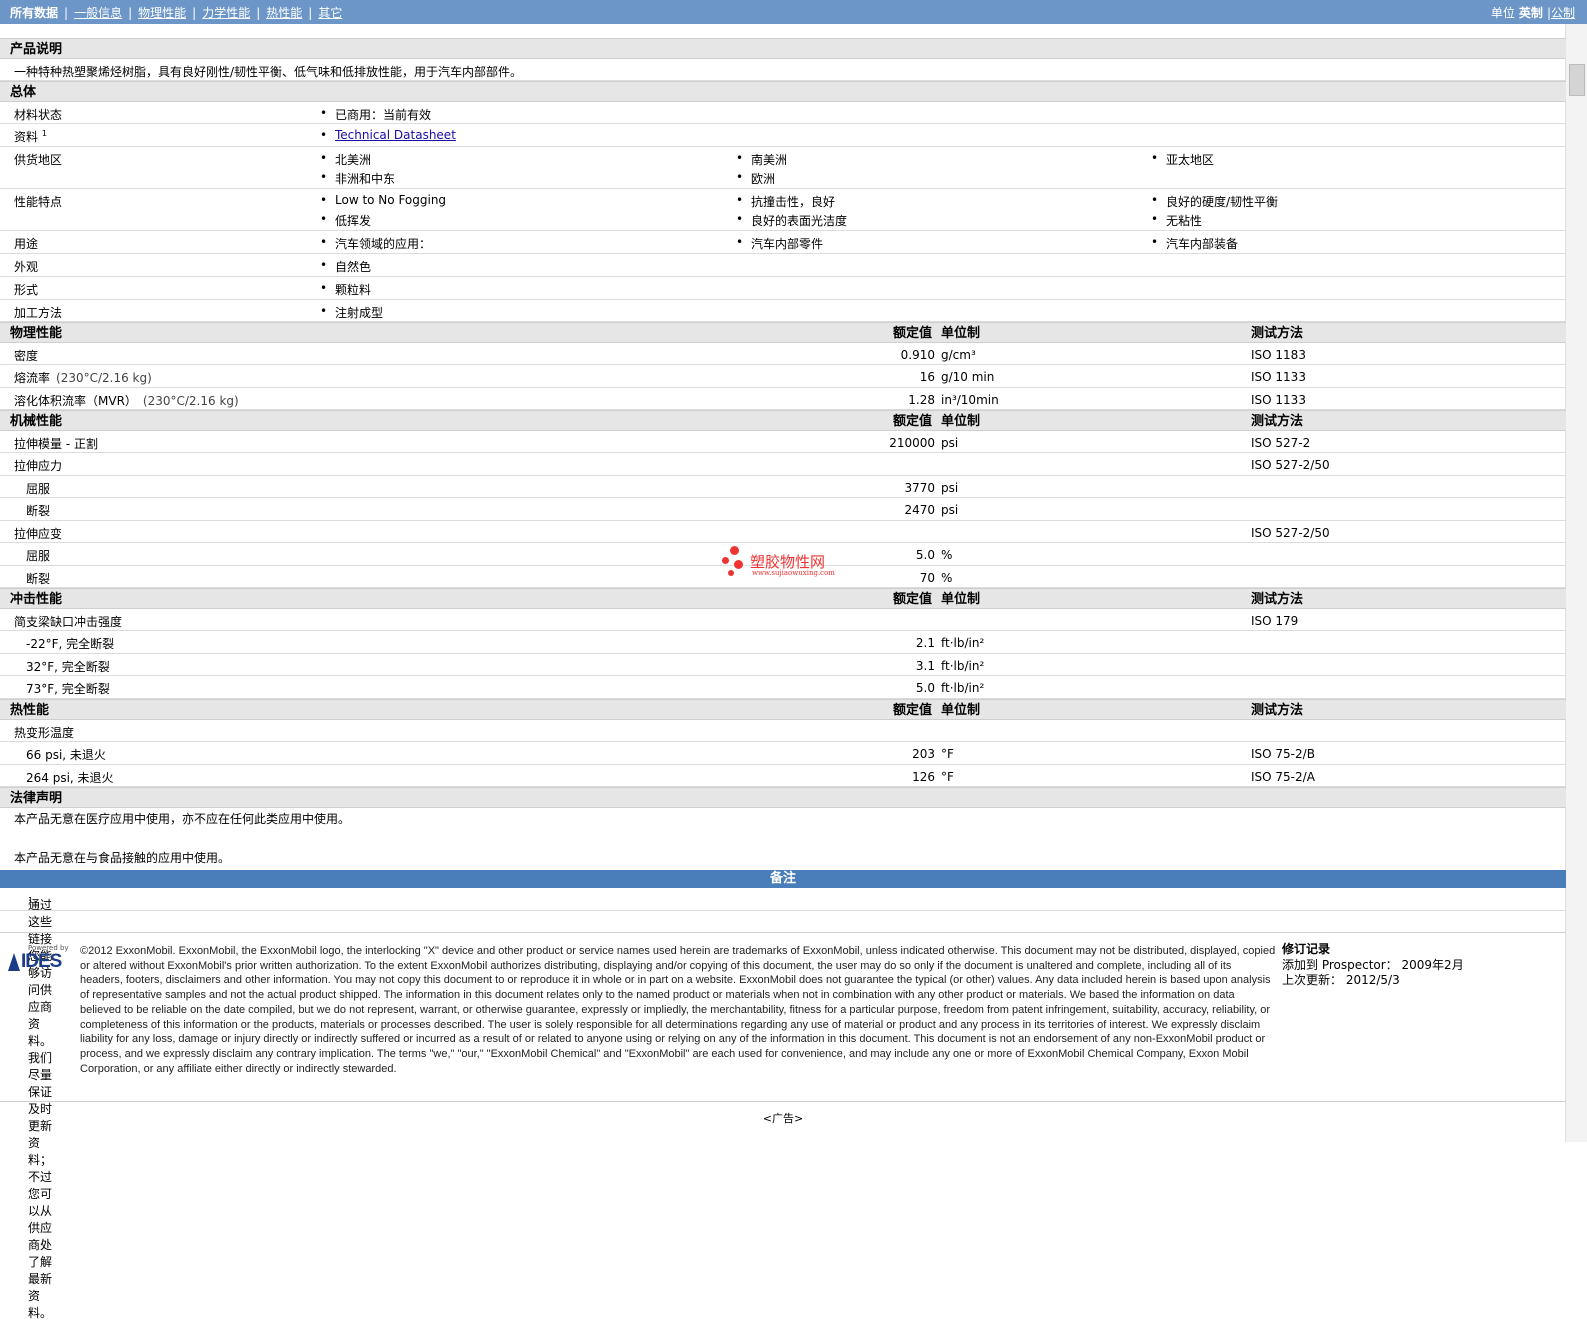 The height and width of the screenshot is (1321, 1587). What do you see at coordinates (395, 135) in the screenshot?
I see `technical-datasheet-link: Technical Datasheet` at bounding box center [395, 135].